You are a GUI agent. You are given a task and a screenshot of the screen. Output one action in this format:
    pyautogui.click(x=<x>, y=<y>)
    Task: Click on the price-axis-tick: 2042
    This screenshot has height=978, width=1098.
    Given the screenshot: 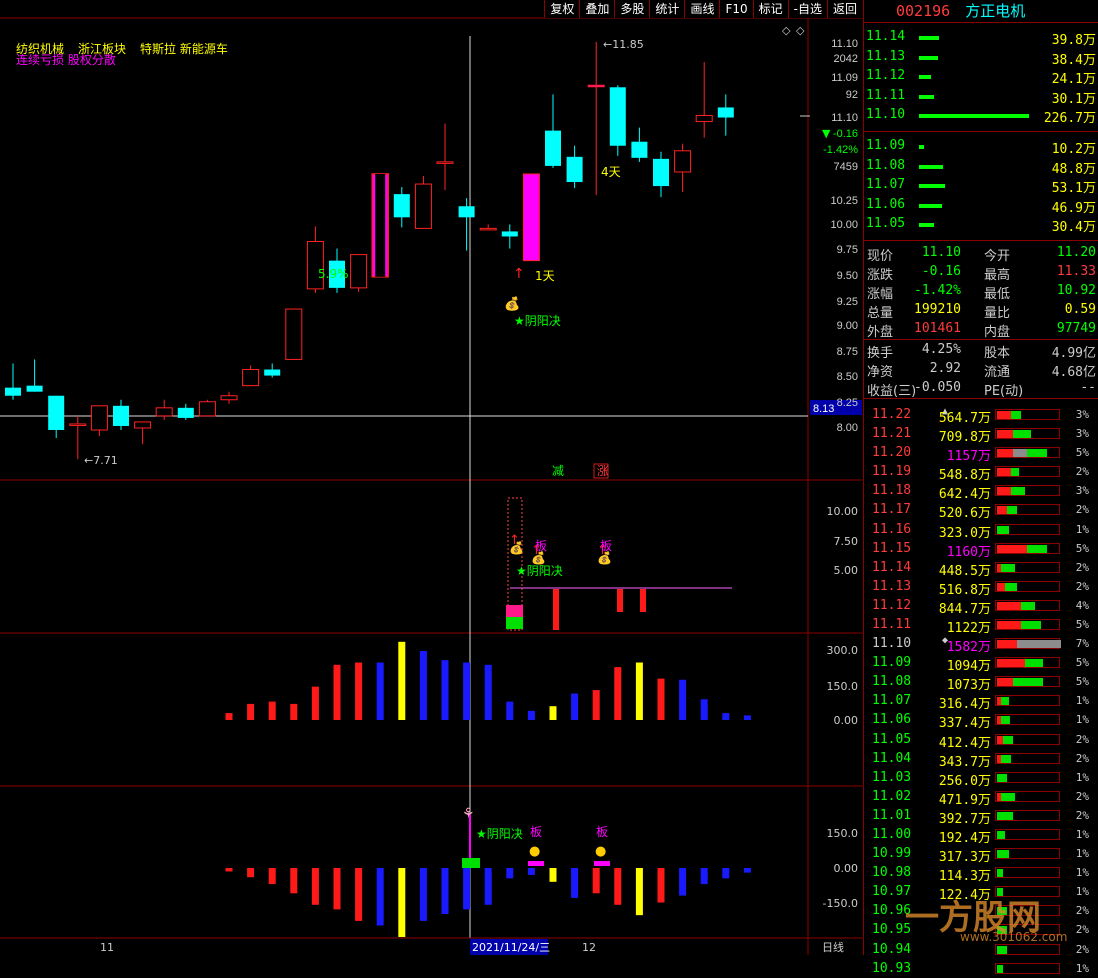 What is the action you would take?
    pyautogui.click(x=846, y=59)
    